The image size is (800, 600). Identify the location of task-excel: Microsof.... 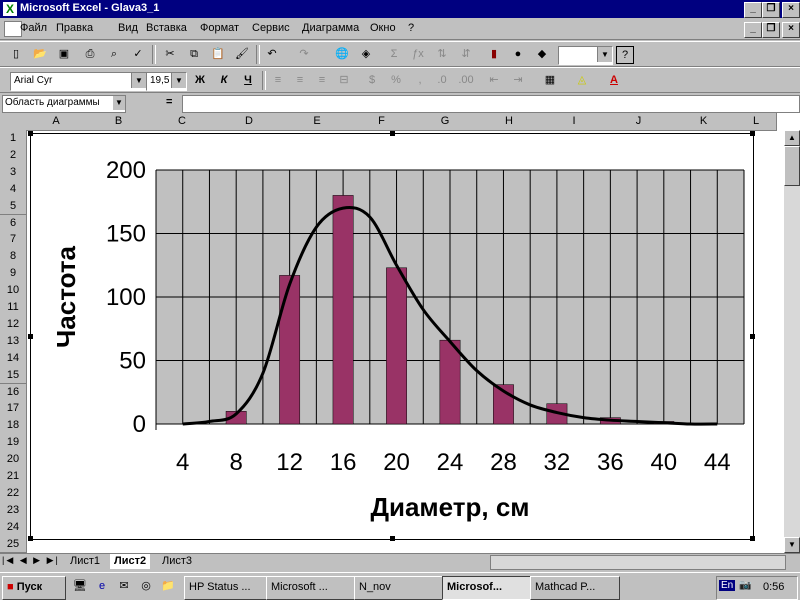
(487, 588).